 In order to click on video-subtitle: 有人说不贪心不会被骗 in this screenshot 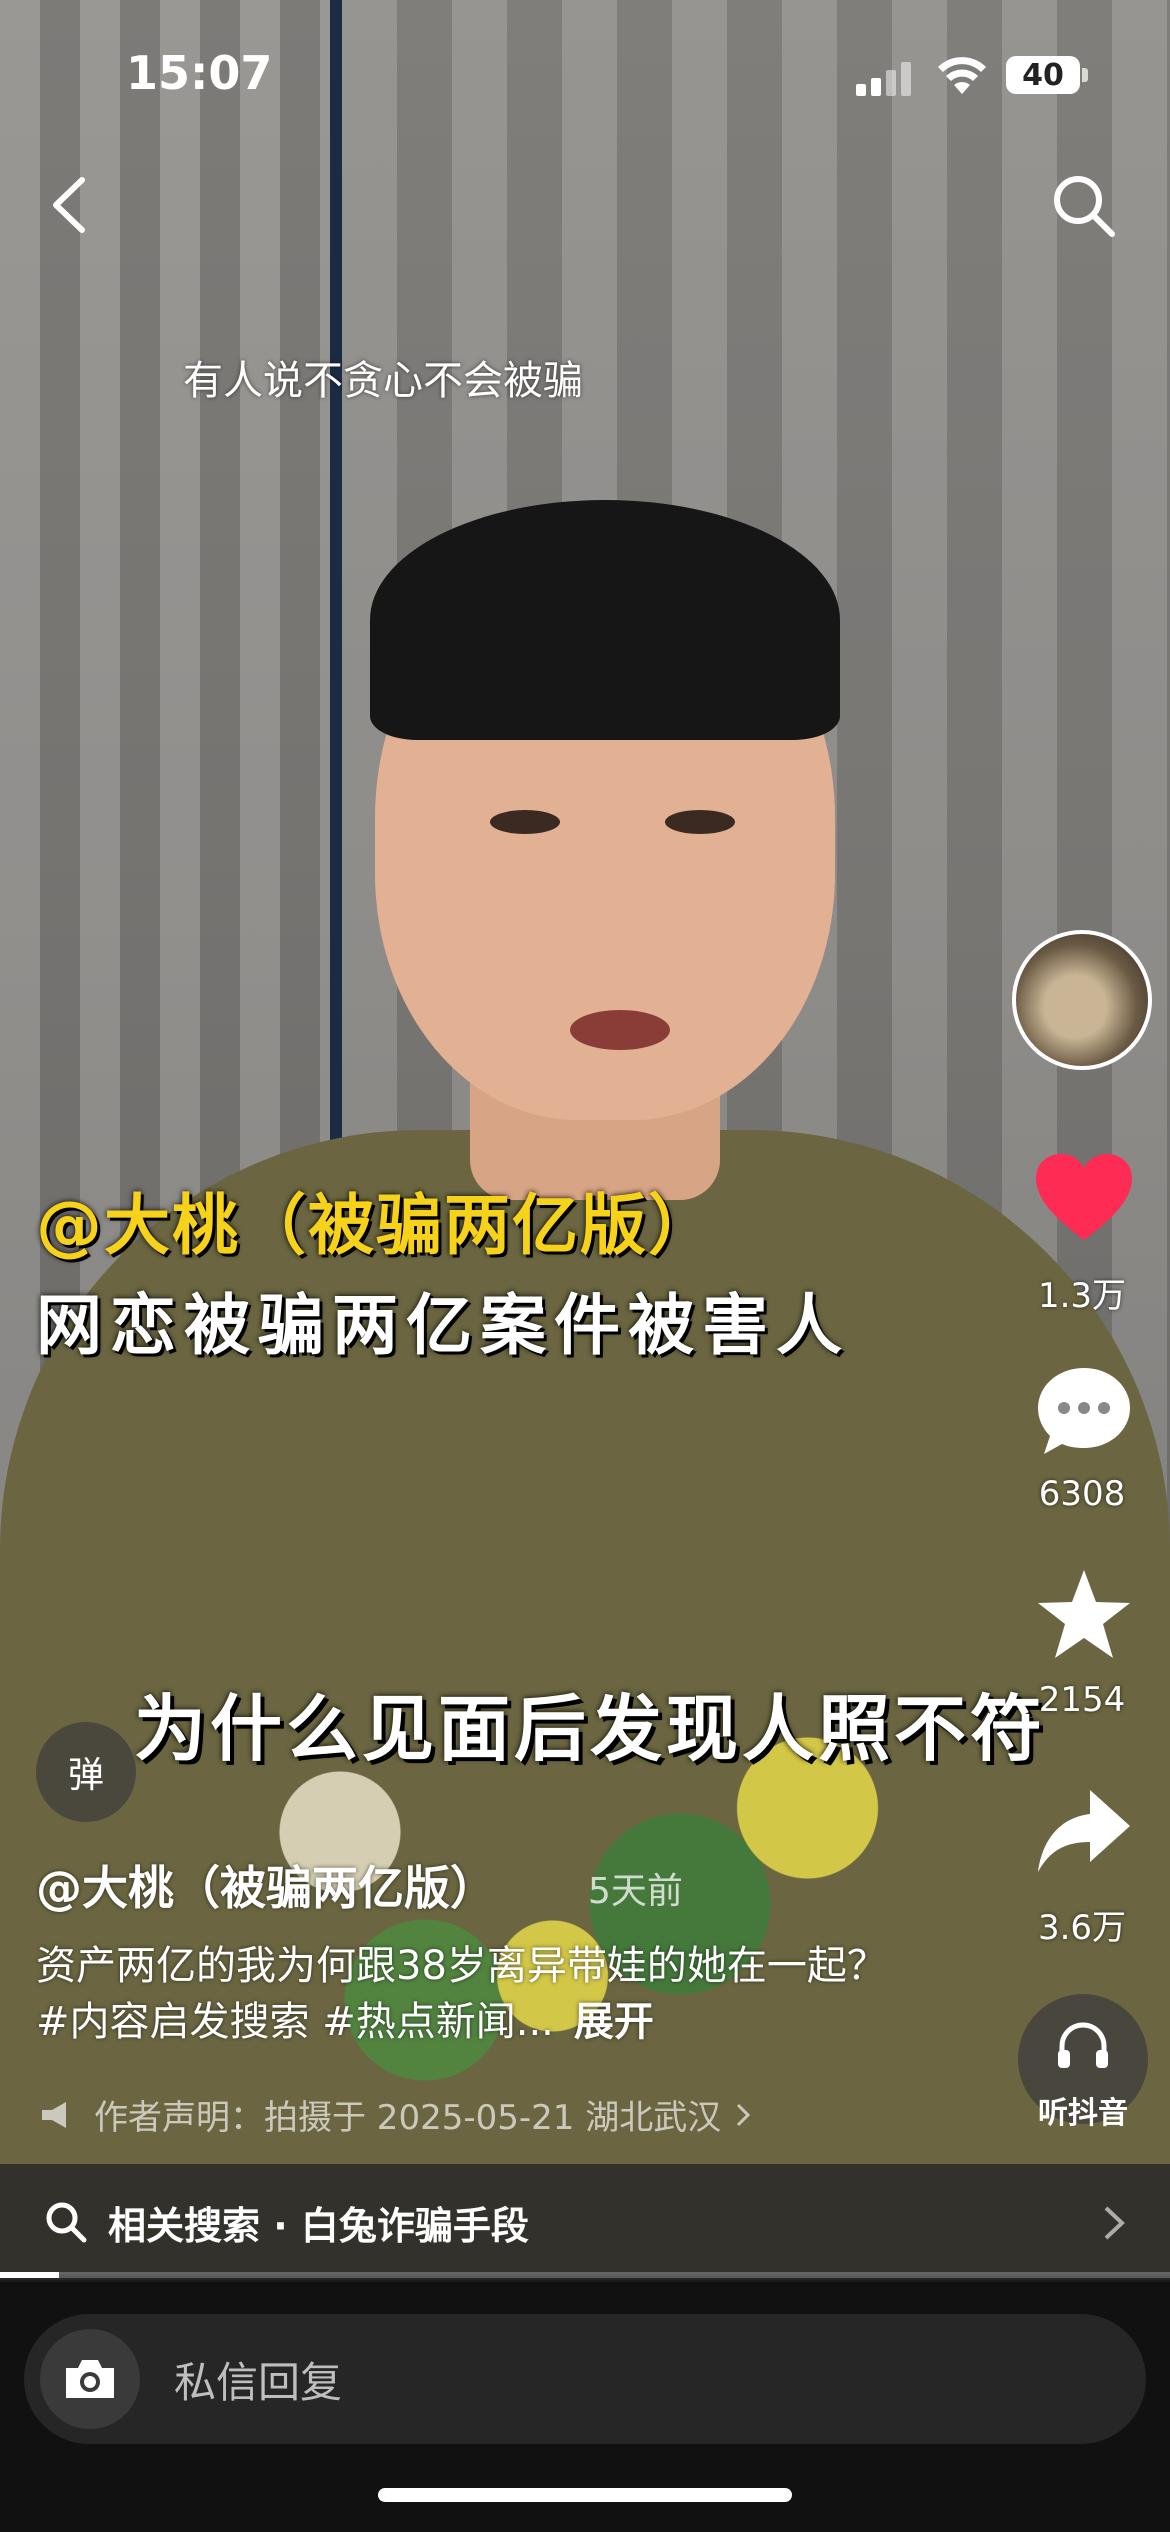, I will do `click(383, 381)`.